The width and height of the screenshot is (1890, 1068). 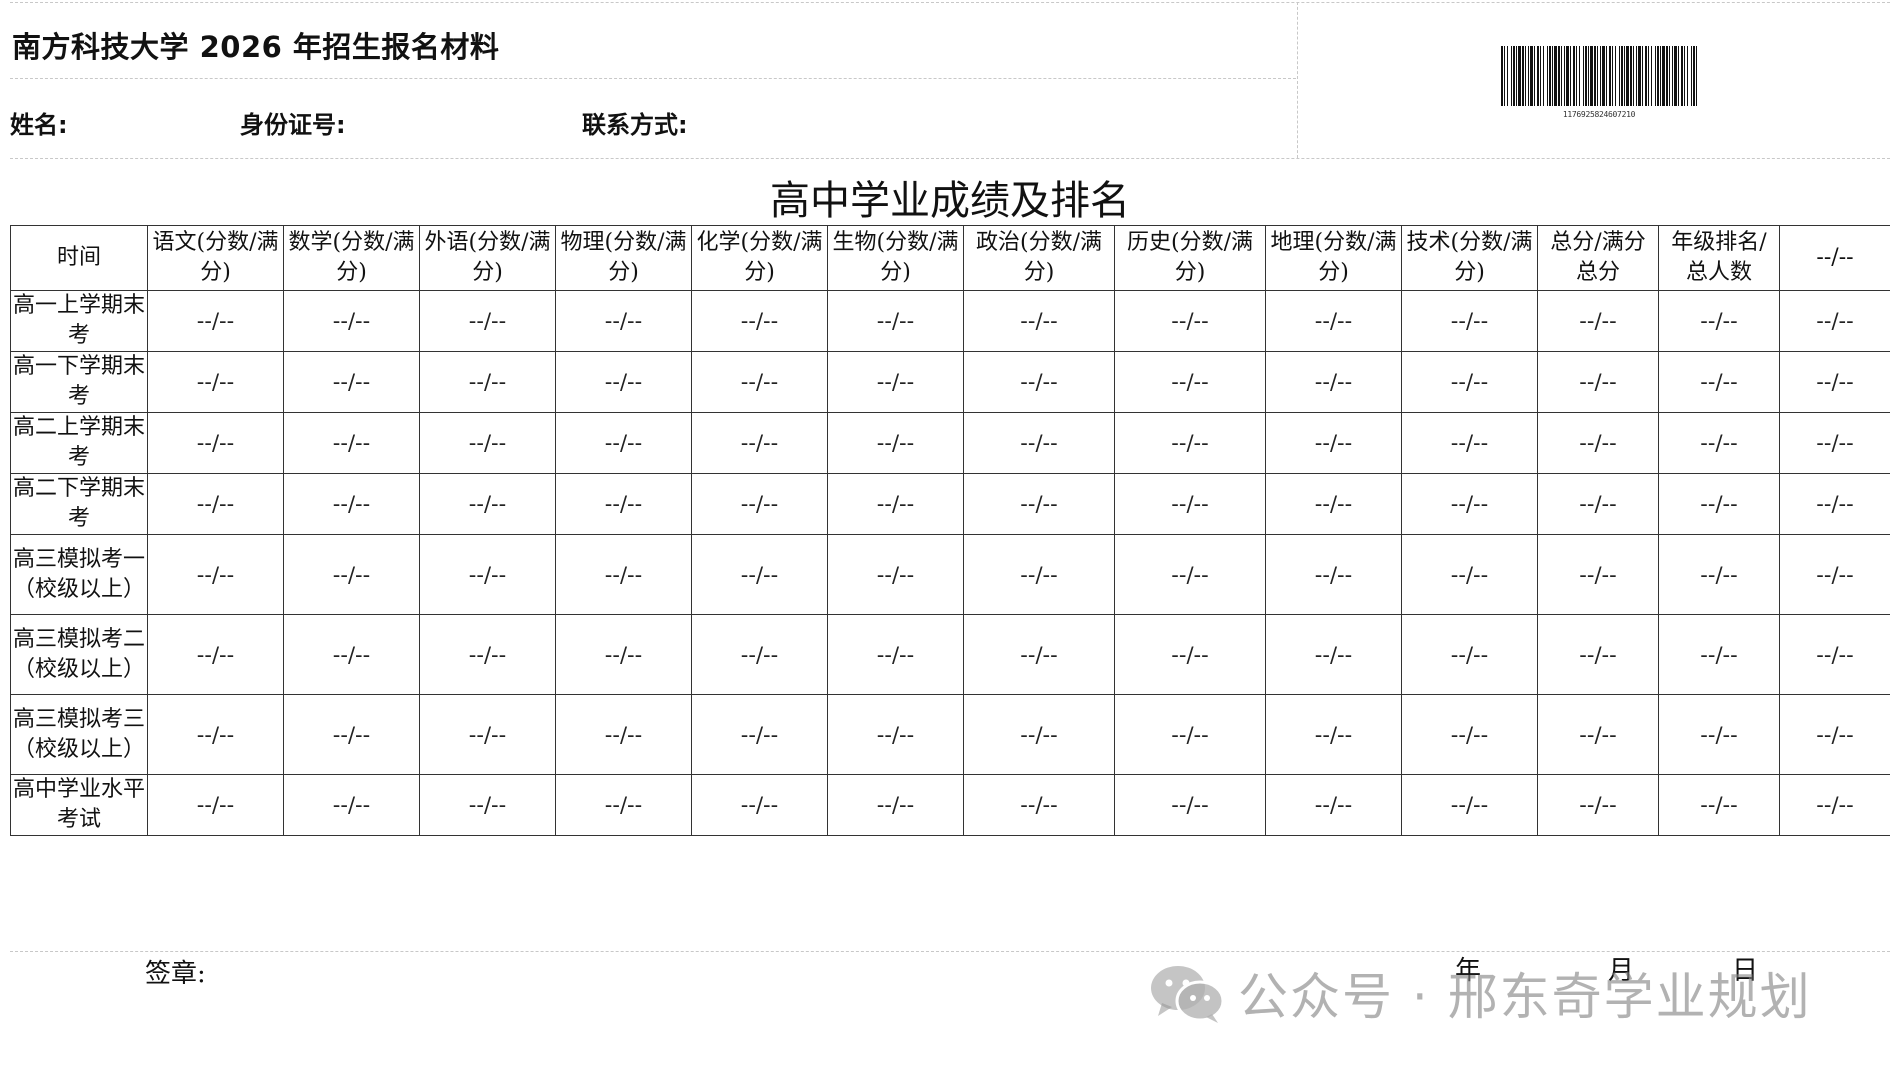 I want to click on column-header: 历史(分数/满分), so click(x=1190, y=258).